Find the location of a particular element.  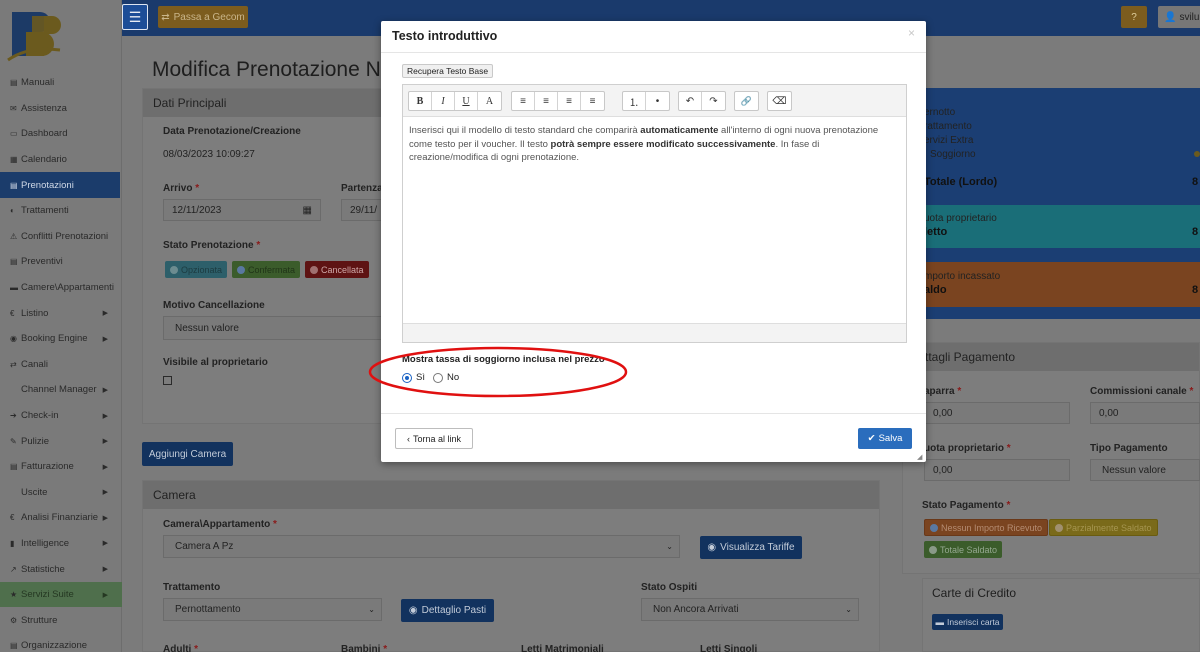

redo-icon: ↷ is located at coordinates (713, 101).